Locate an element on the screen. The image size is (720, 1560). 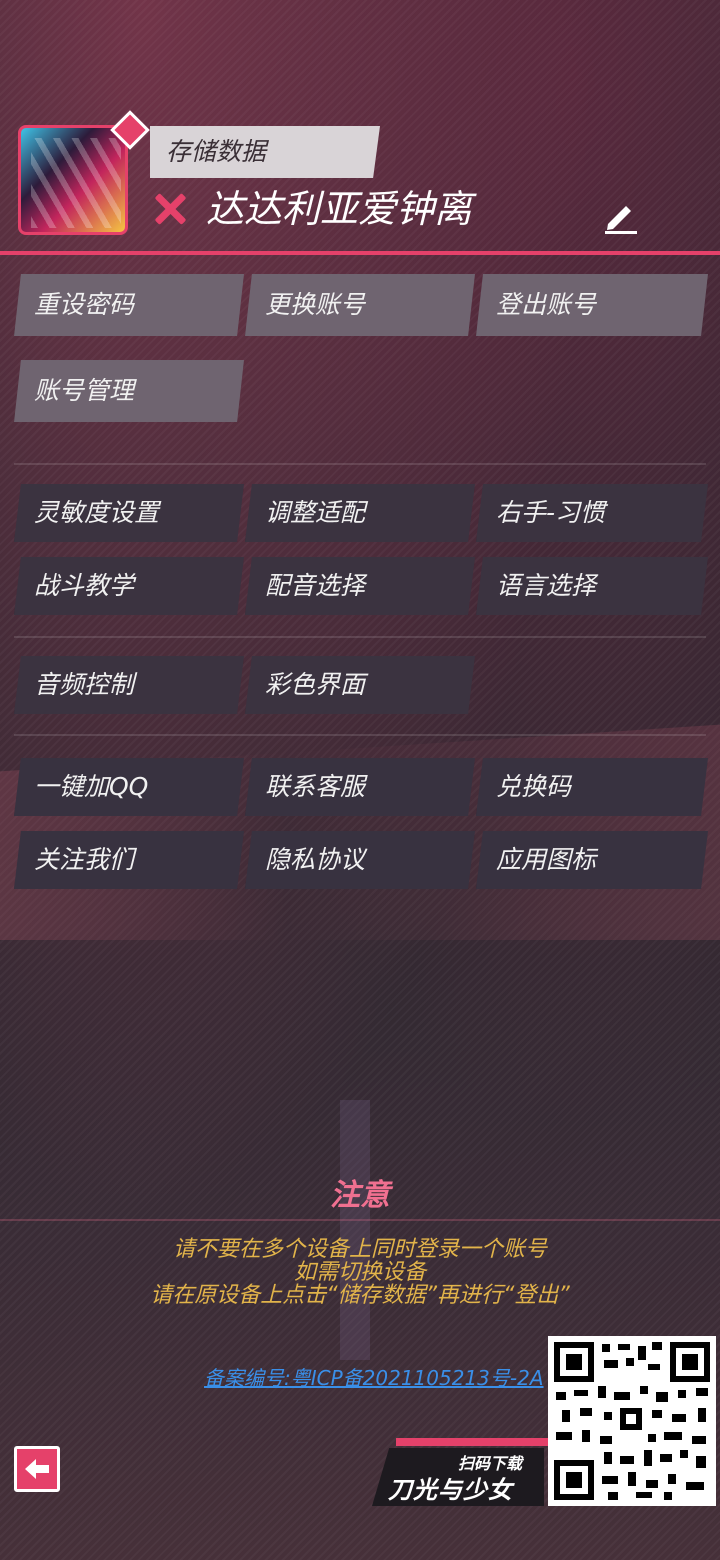
sensitivity-settings-button: 灵敏度设置 is located at coordinates (129, 513).